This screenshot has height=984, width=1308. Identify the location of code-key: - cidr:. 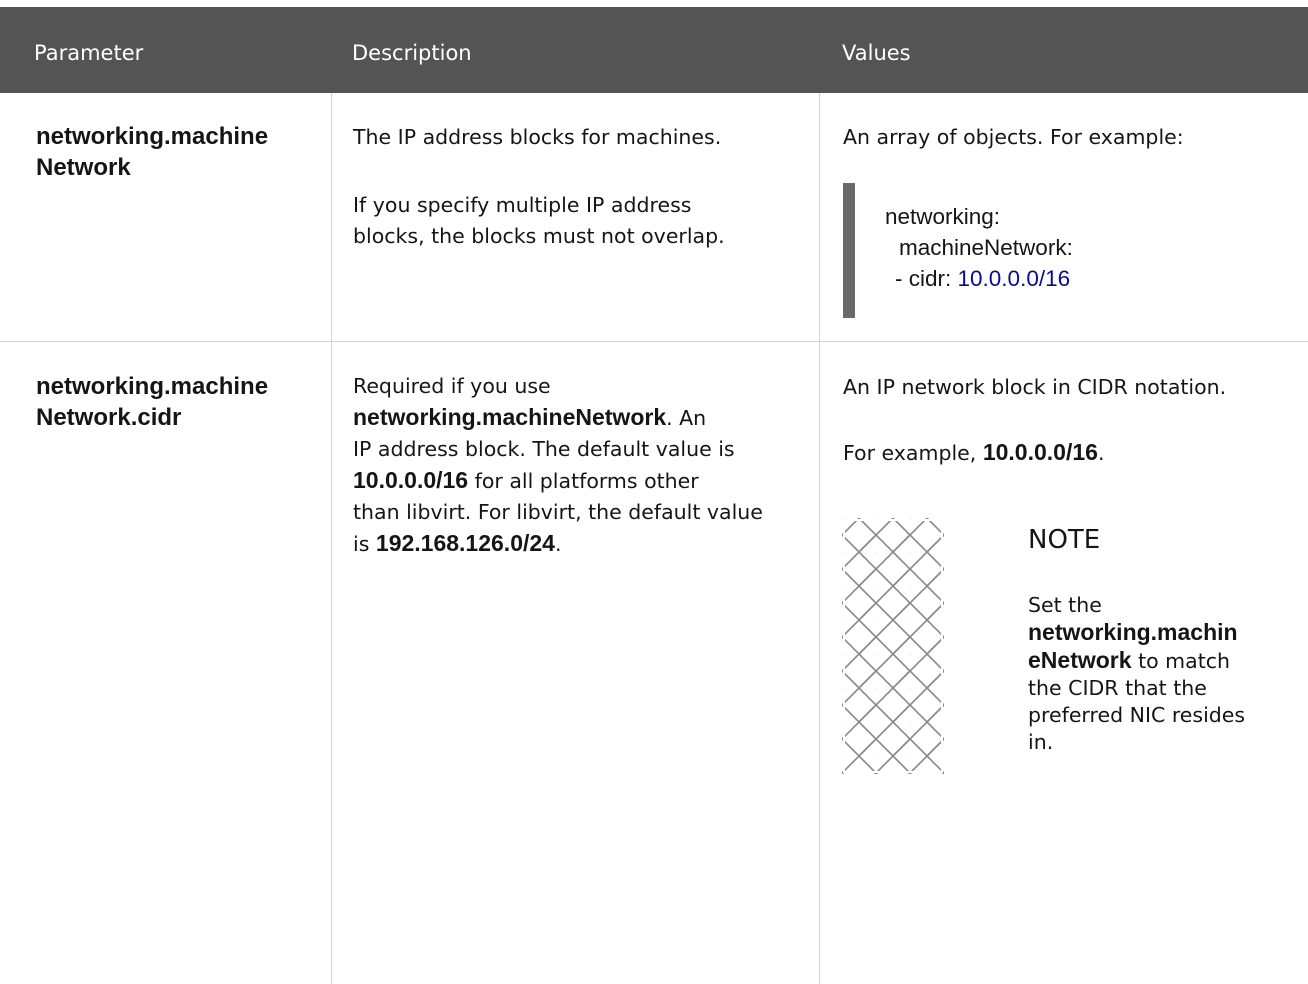
(926, 278).